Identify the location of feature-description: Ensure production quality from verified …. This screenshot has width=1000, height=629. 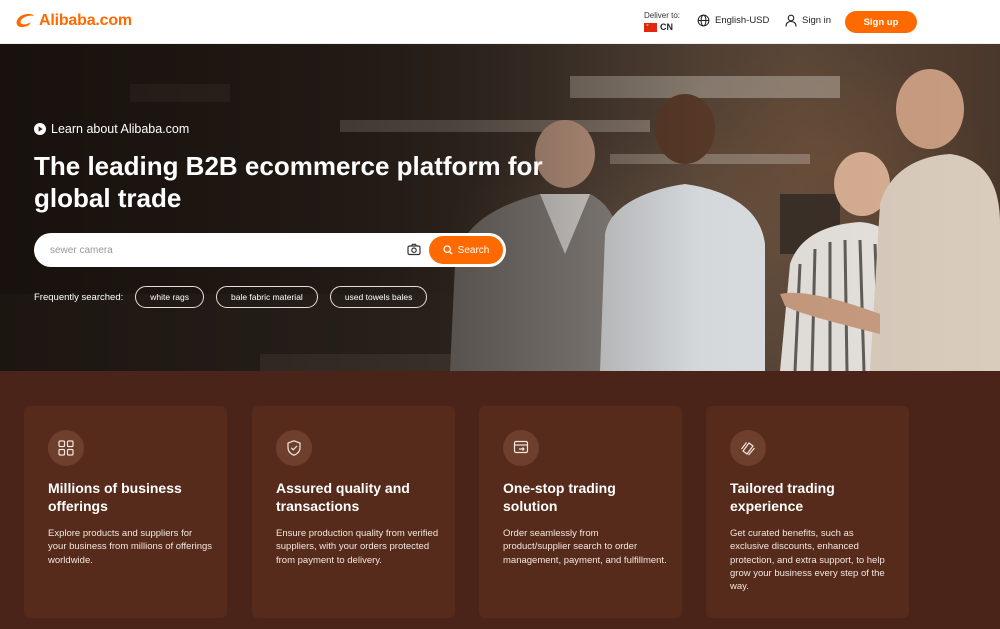
(357, 547).